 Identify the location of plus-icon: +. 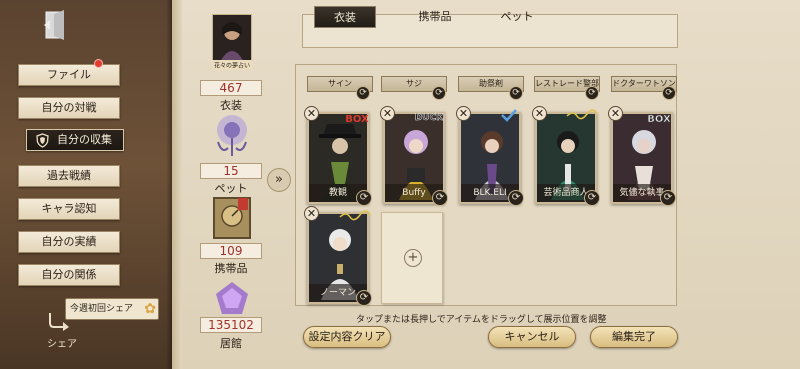
(413, 258).